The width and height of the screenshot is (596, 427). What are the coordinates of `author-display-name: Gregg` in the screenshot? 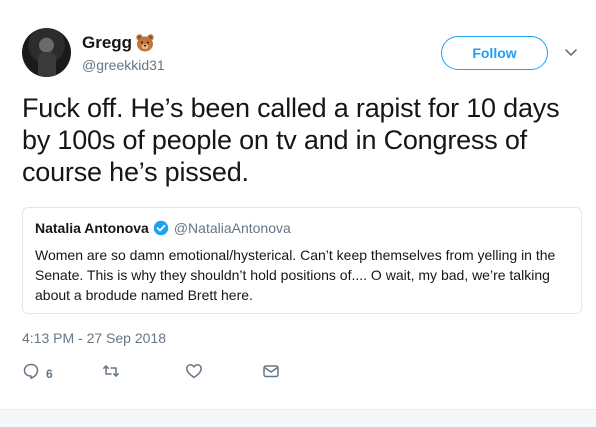 It's located at (107, 43).